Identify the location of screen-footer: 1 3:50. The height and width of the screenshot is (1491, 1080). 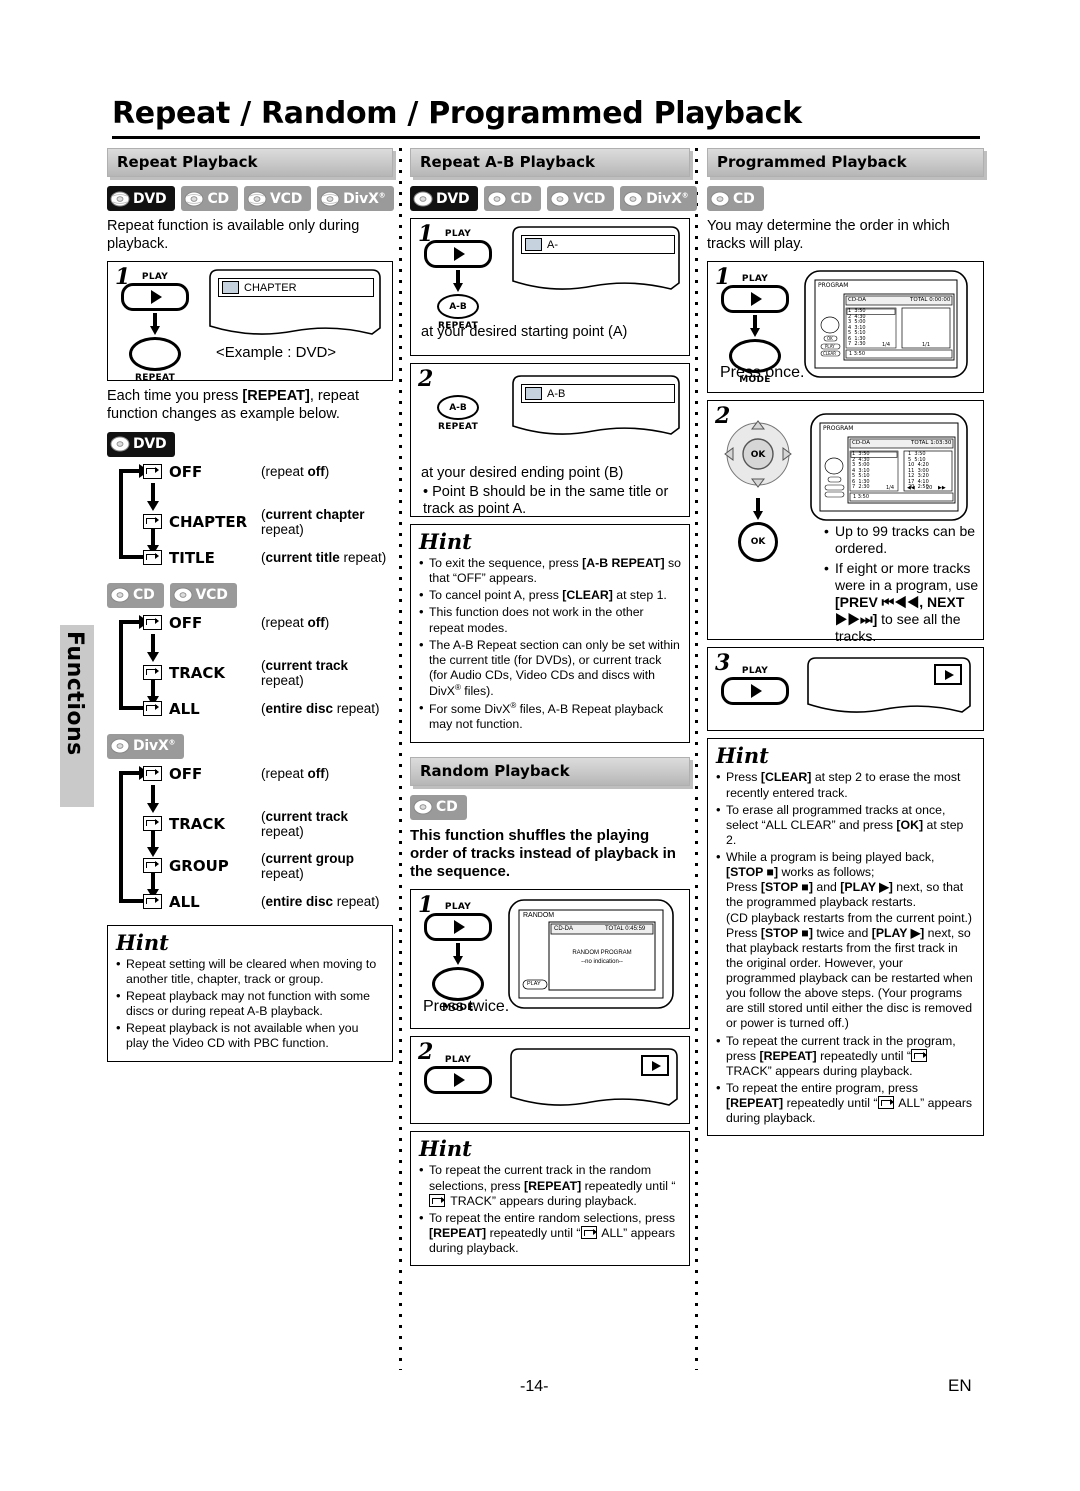
(861, 497).